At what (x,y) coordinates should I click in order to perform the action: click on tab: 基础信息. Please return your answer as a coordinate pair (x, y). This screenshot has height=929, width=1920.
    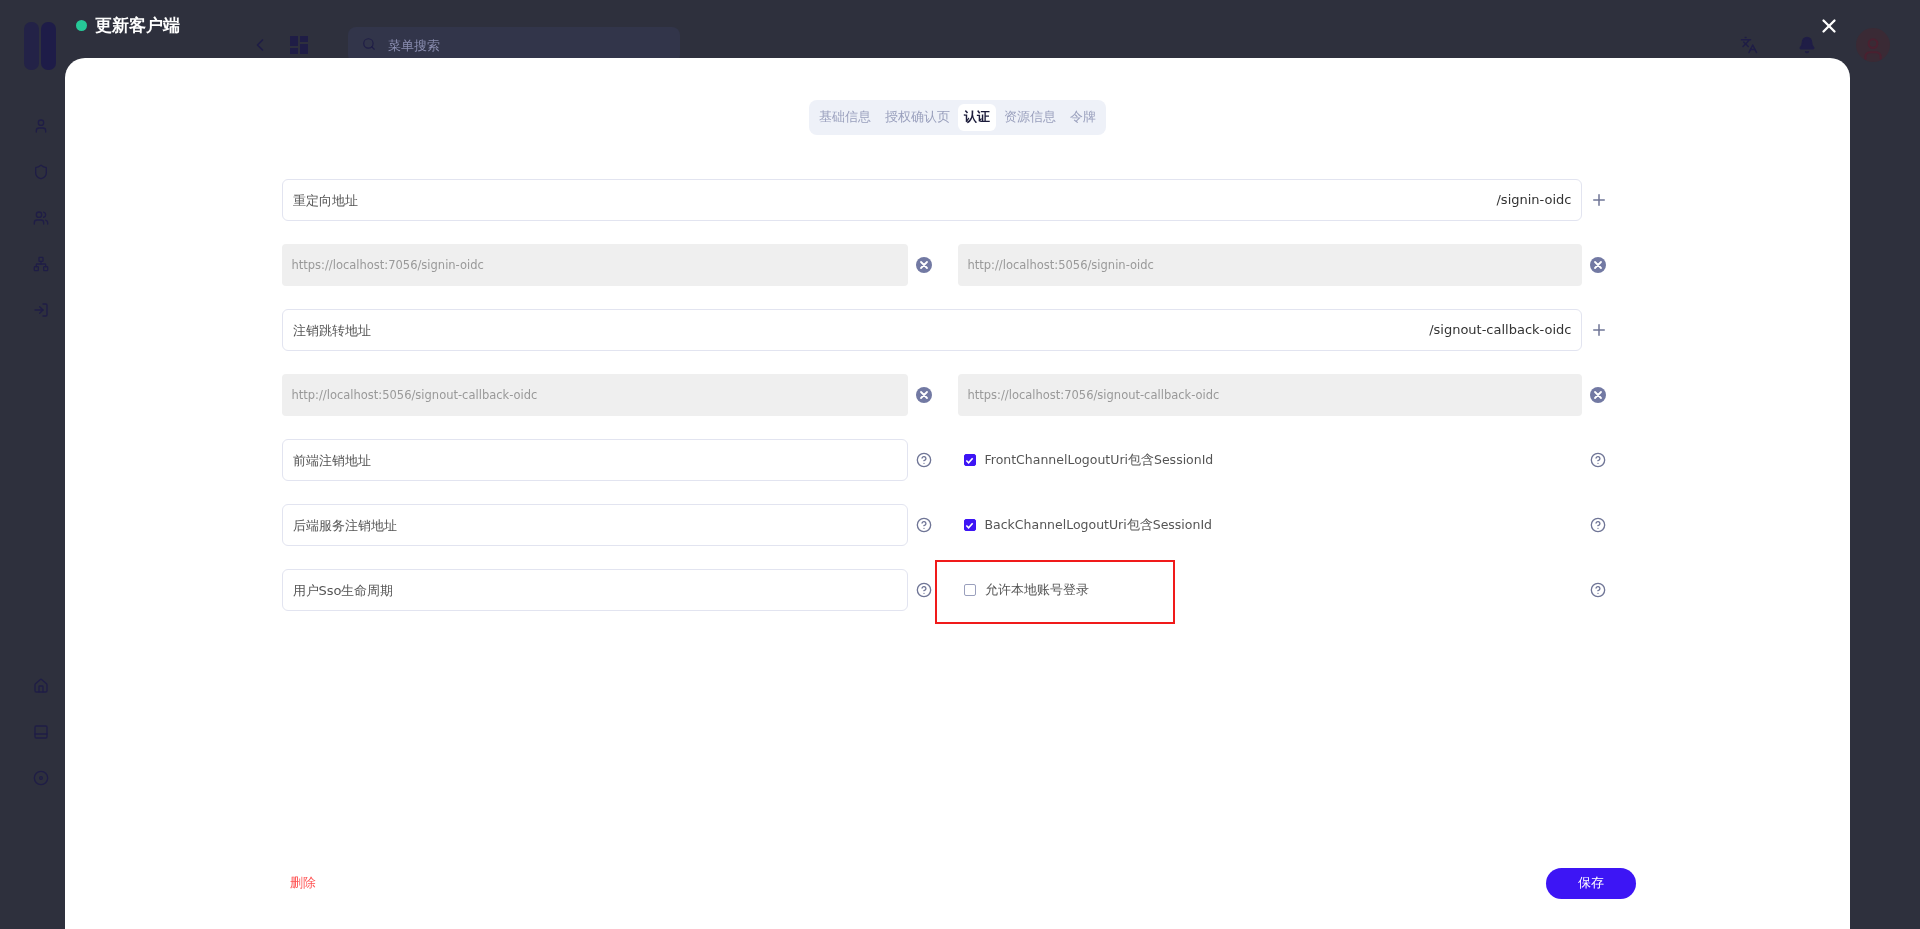
    Looking at the image, I should click on (845, 117).